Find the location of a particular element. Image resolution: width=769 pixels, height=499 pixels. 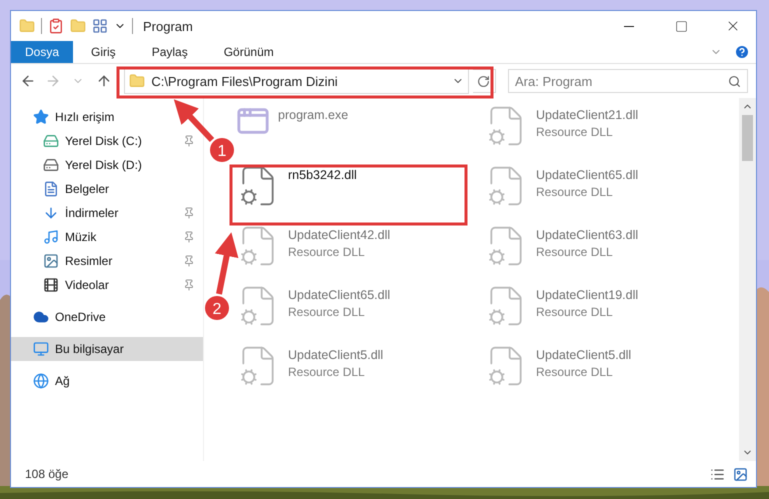

sidebar-item: Ağ is located at coordinates (44, 381).